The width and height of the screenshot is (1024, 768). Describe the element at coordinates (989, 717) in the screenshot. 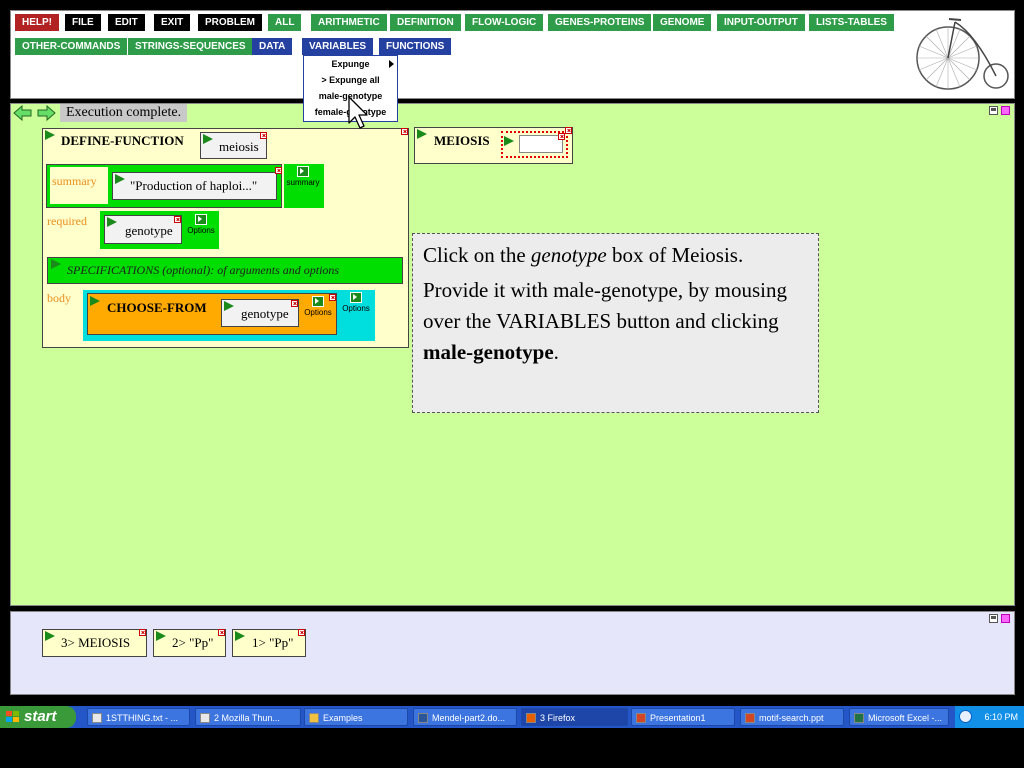

I see `system-tray: 6:10 PM` at that location.